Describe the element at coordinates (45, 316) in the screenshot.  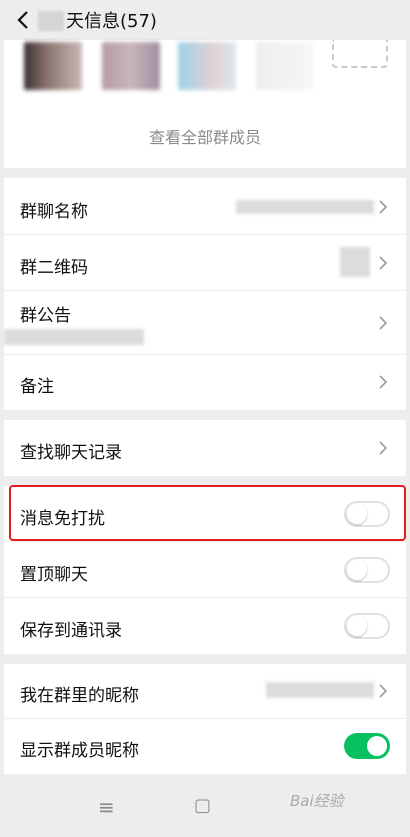
I see `announcement-label: 群公告` at that location.